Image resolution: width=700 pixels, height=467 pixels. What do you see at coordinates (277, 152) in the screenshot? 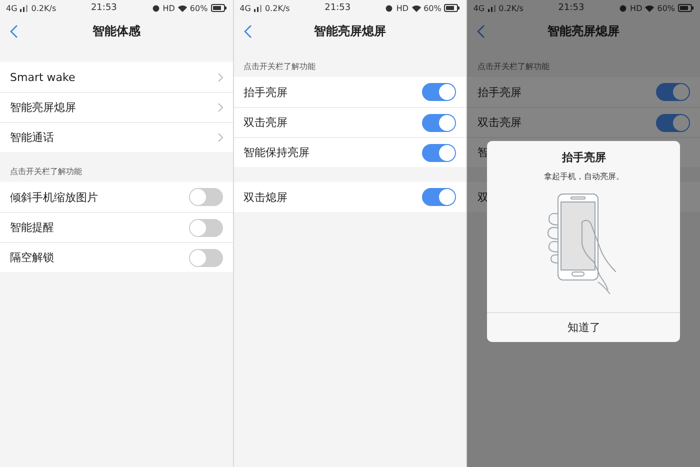
I see `setting-label: 智能保持亮屏` at bounding box center [277, 152].